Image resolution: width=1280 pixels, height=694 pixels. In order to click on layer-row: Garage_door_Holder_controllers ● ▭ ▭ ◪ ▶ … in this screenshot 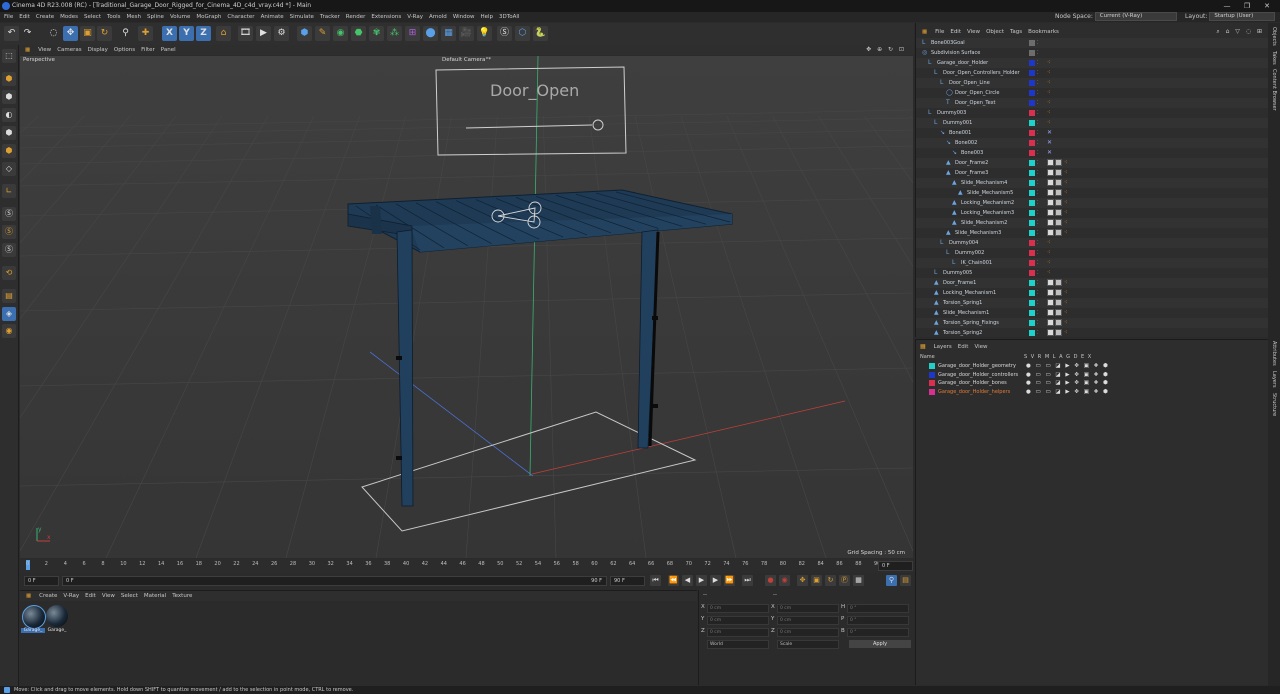, I will do `click(1092, 375)`.